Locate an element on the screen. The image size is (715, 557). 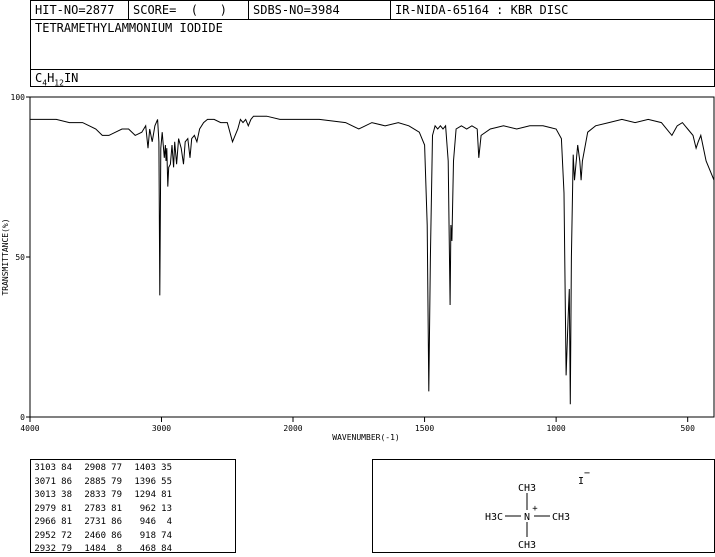
peak-wavenumber: 3103 is located at coordinates (45, 468).